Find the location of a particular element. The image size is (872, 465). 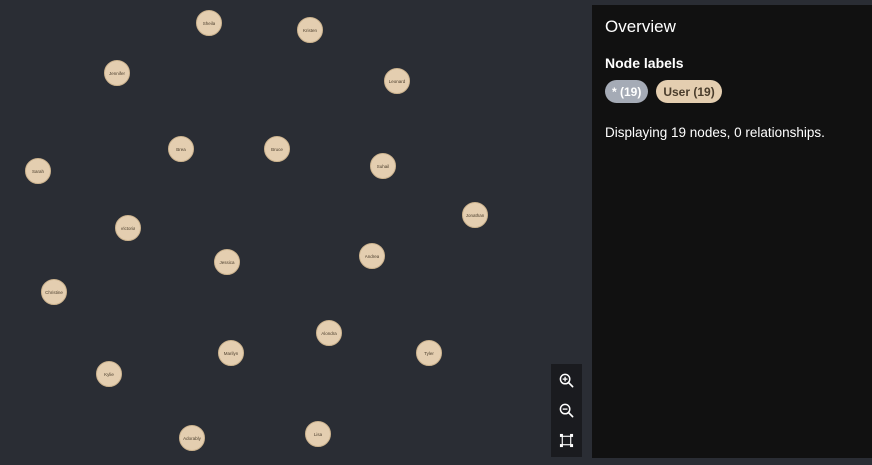

graph-node: Adorably is located at coordinates (192, 438).